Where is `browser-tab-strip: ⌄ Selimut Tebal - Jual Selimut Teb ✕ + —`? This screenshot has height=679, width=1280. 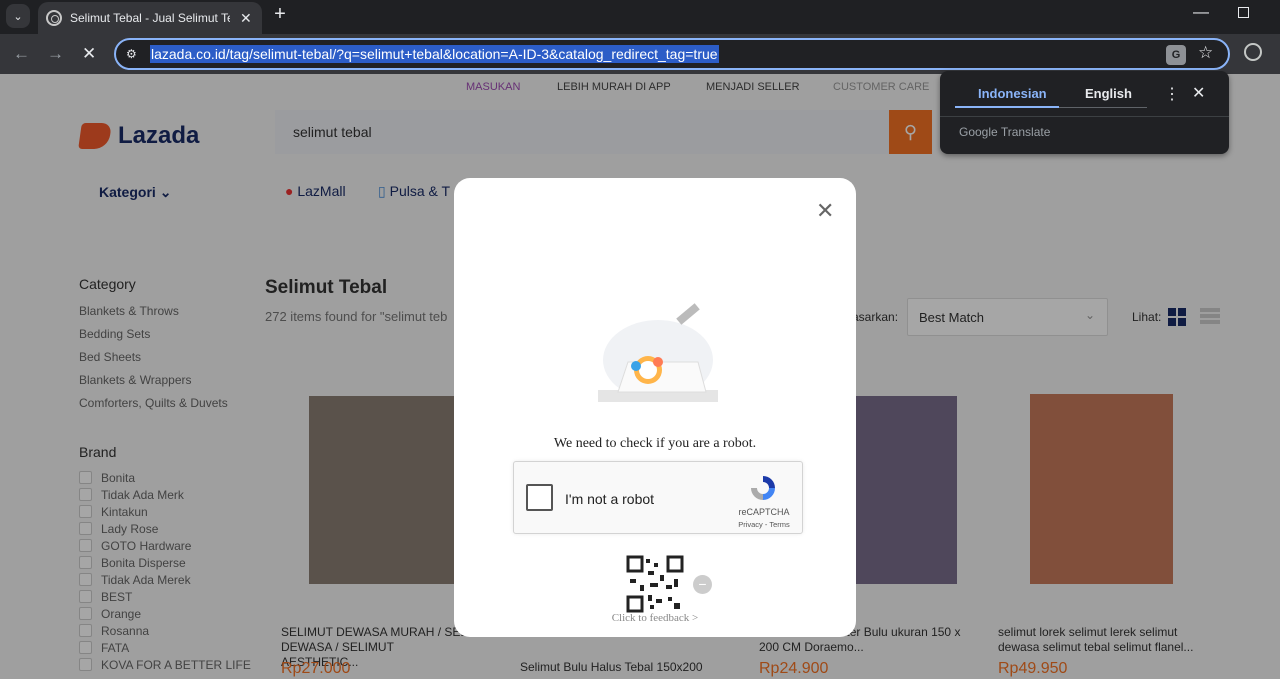 browser-tab-strip: ⌄ Selimut Tebal - Jual Selimut Teb ✕ + — is located at coordinates (640, 17).